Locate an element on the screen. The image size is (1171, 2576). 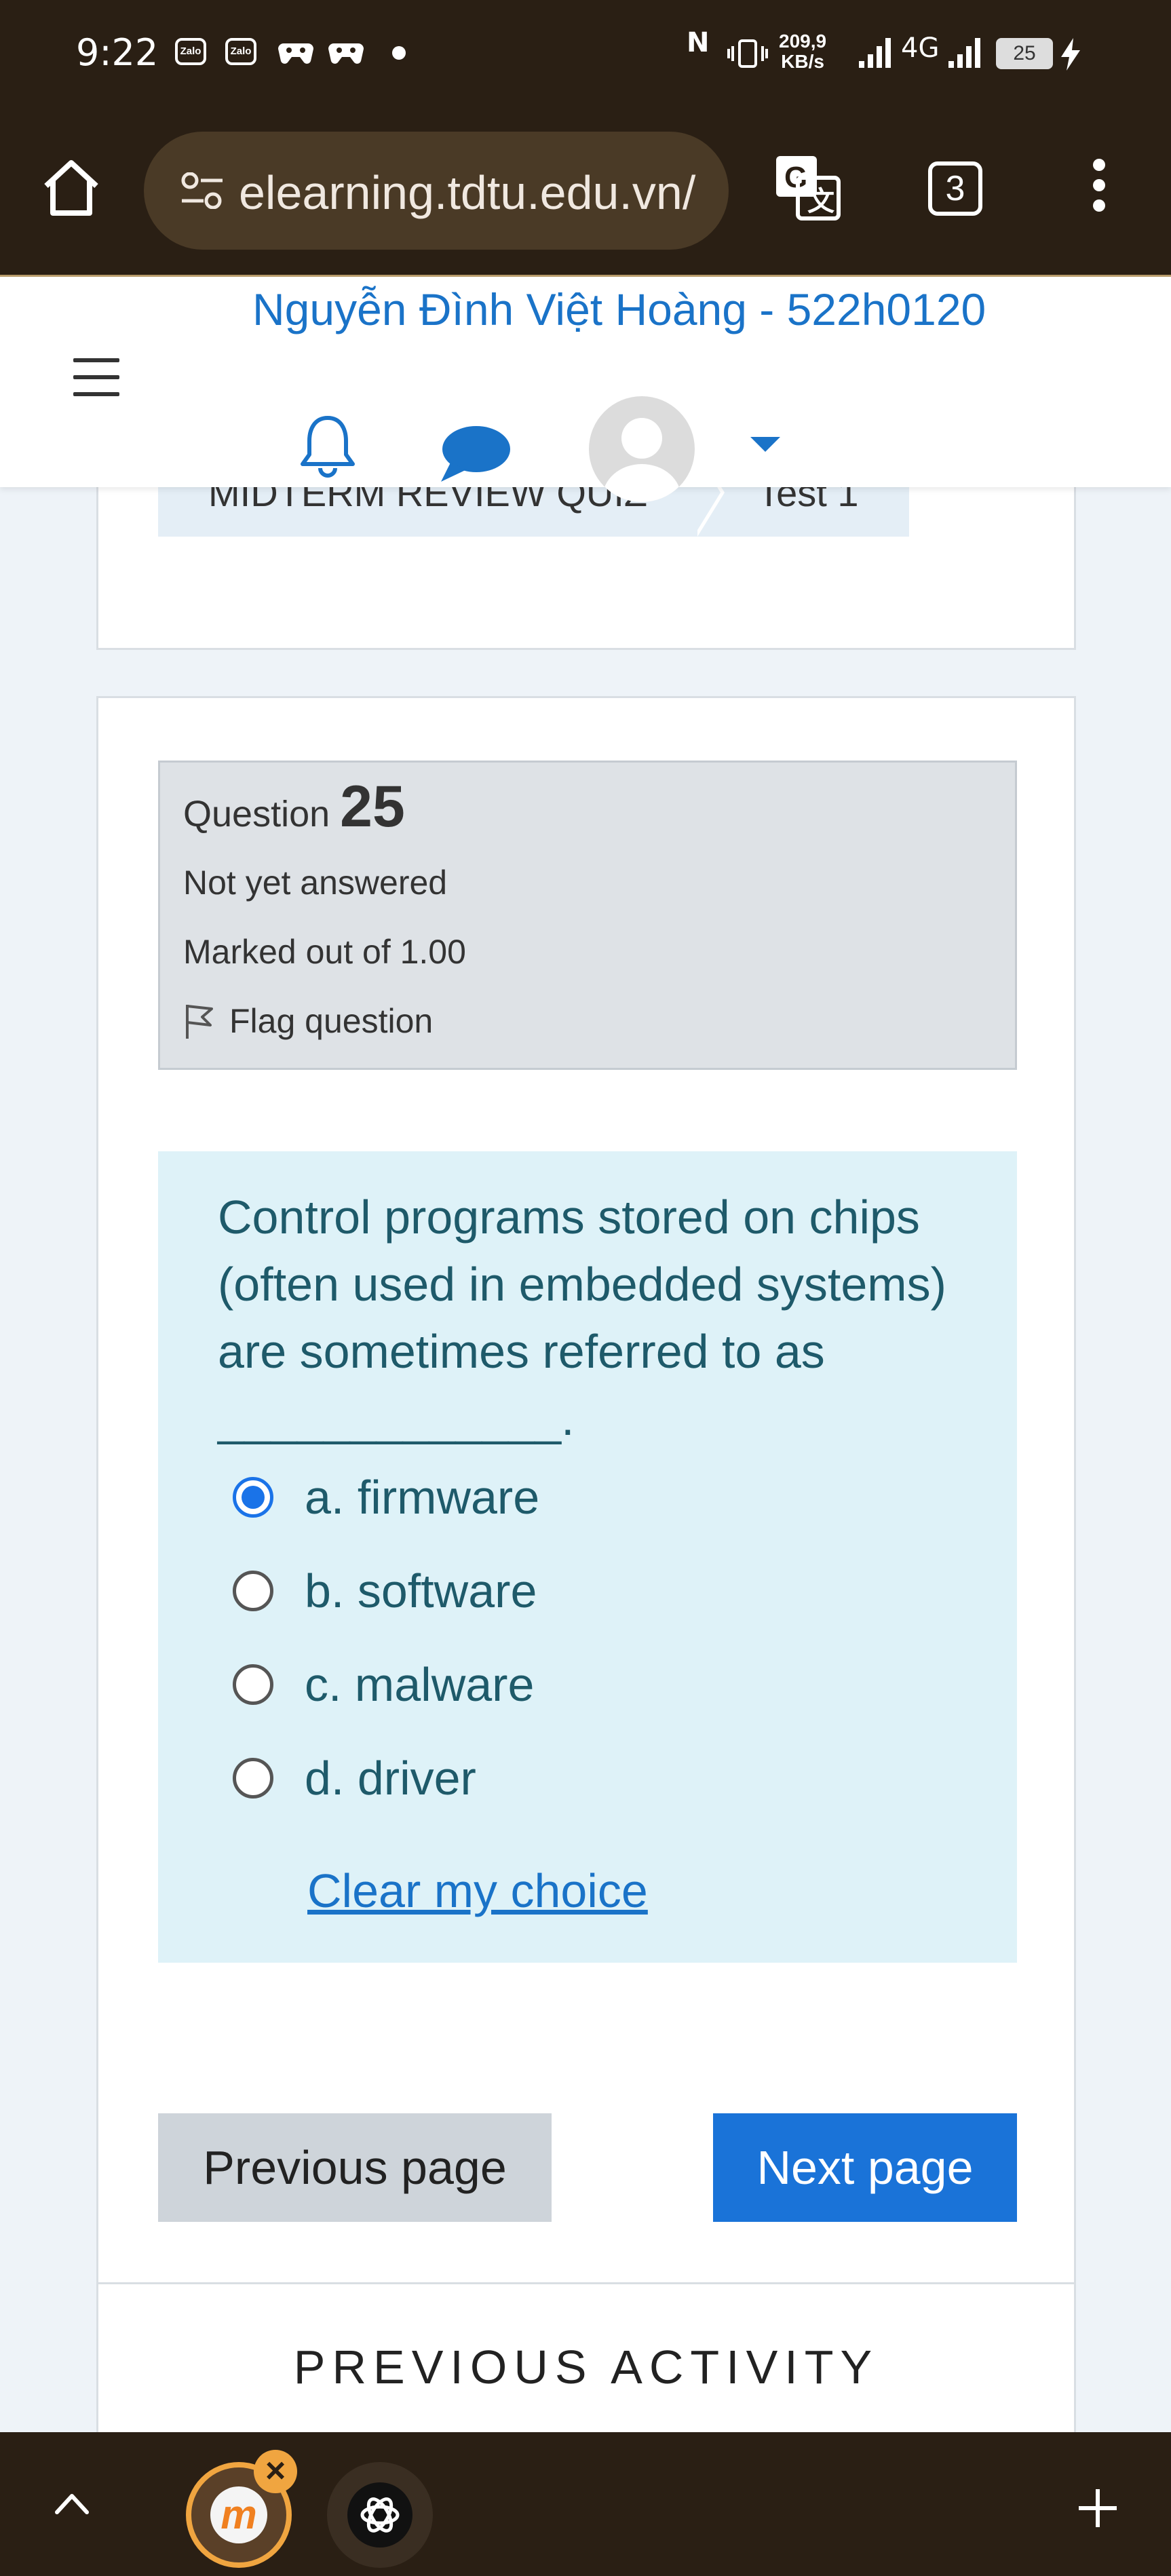
notification-dot-icon is located at coordinates (399, 53).